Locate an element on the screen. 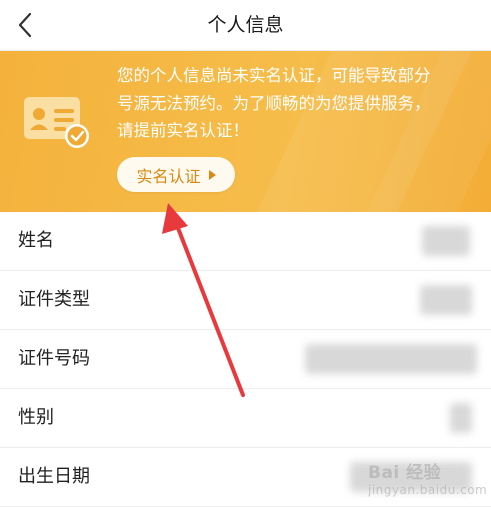  page-title: 个人信息 is located at coordinates (245, 25).